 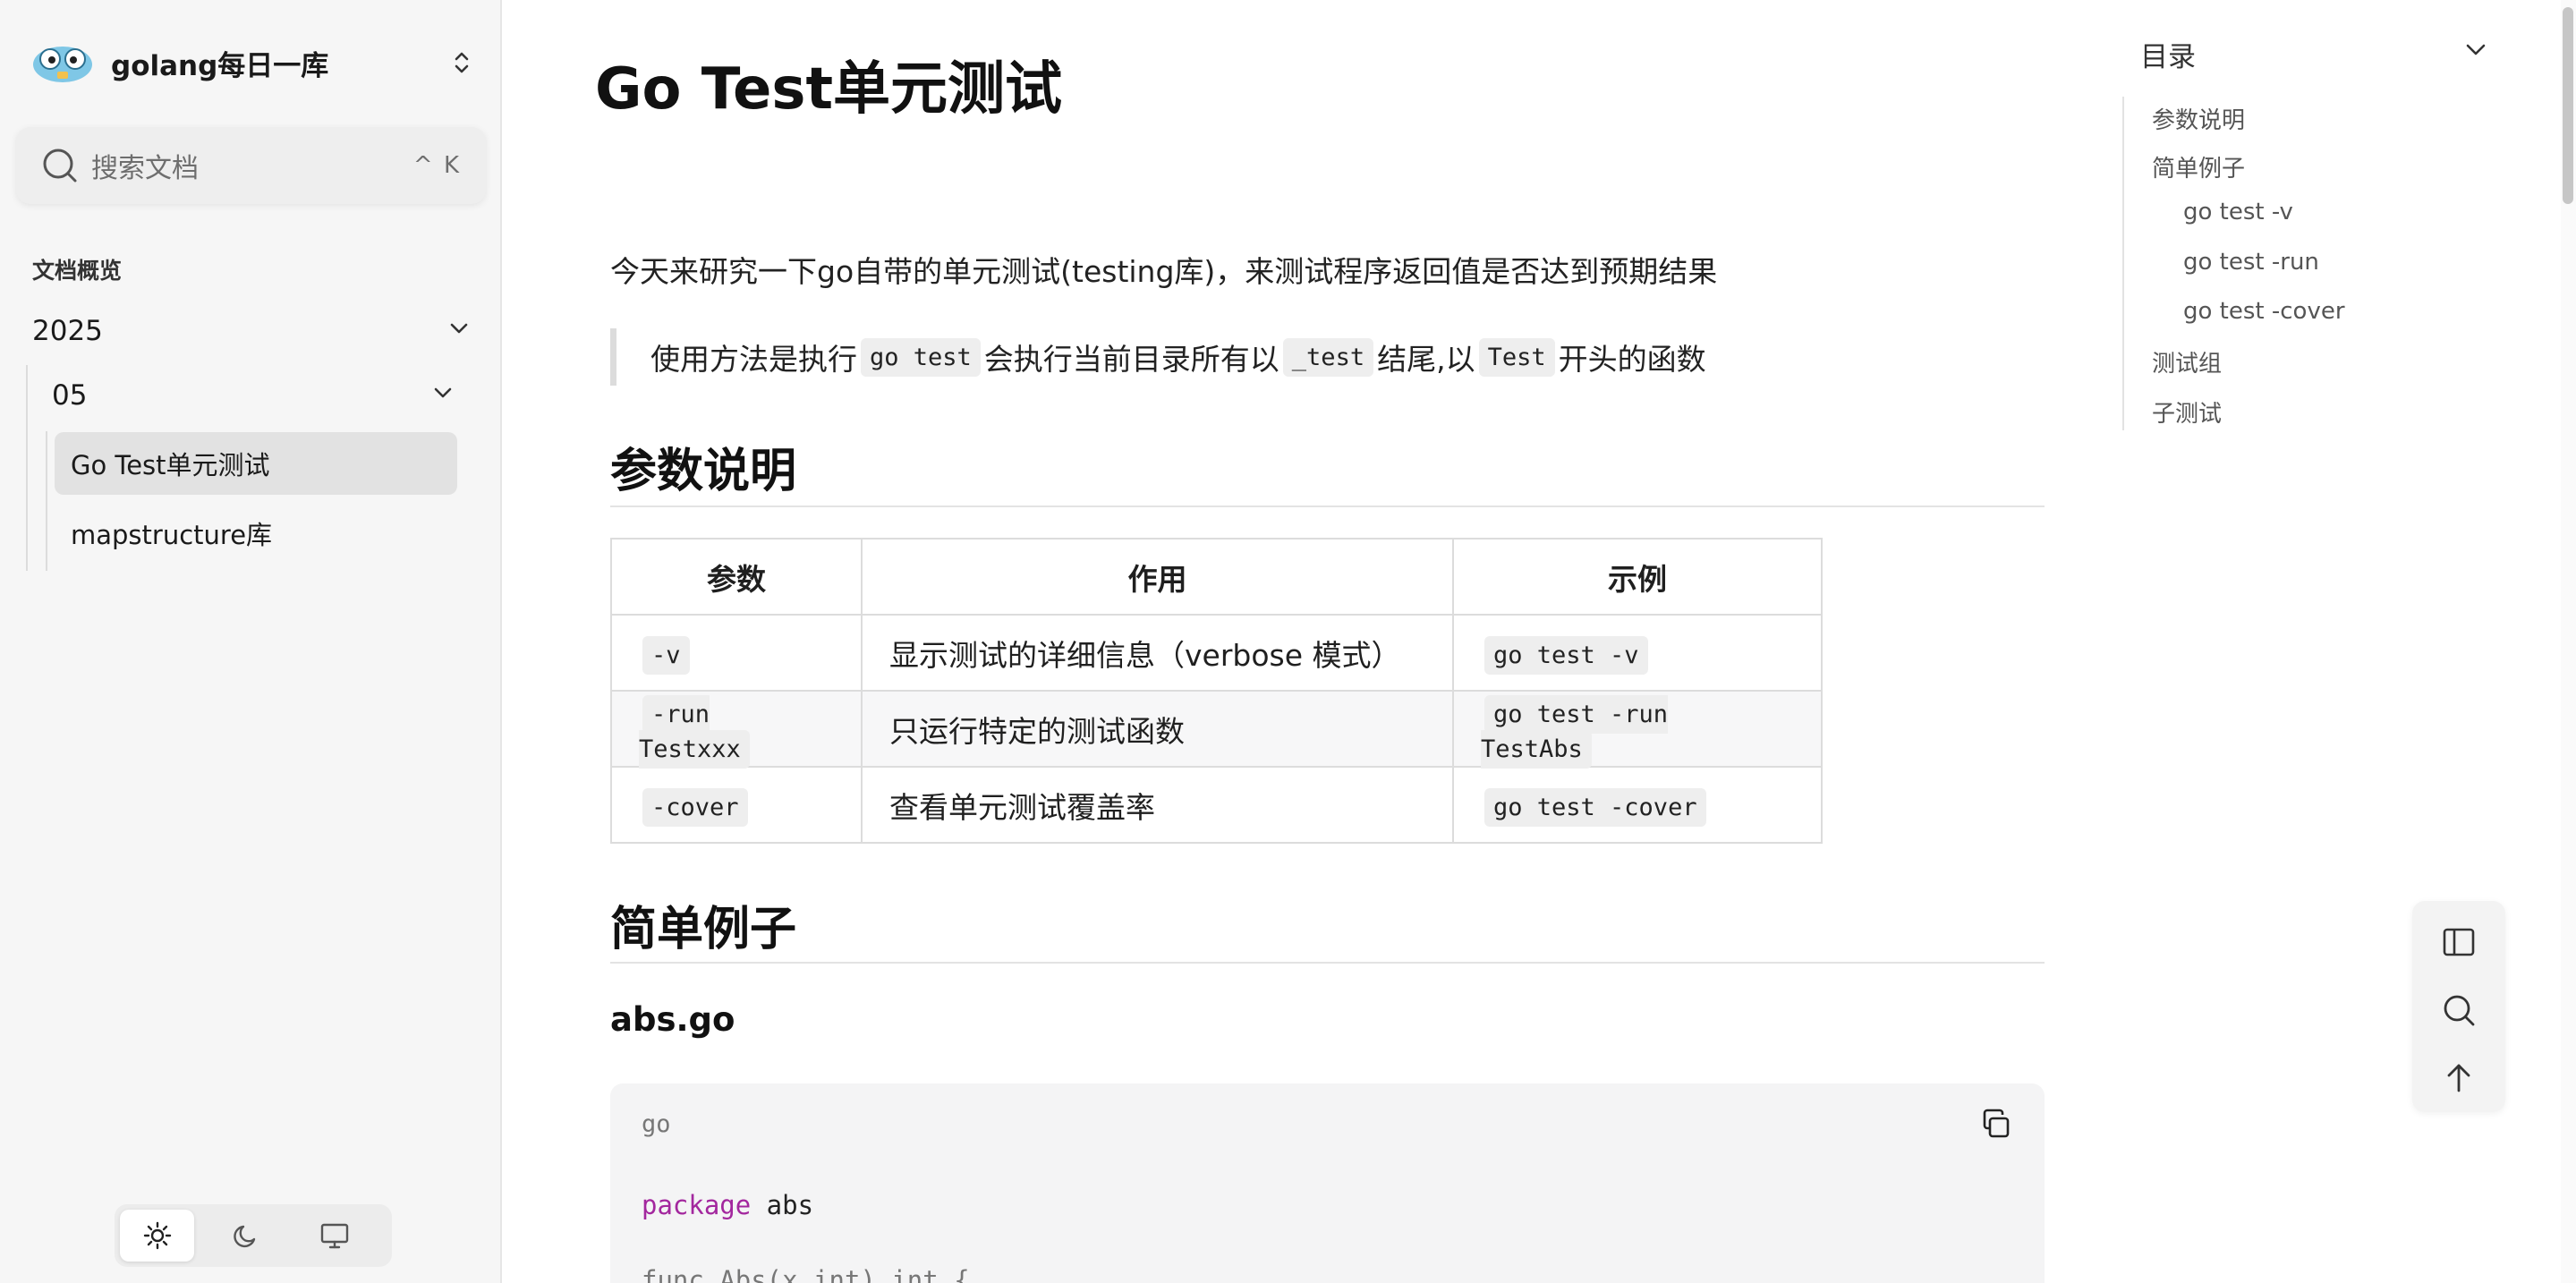 I want to click on quote-text: 开头的函数, so click(x=1632, y=359).